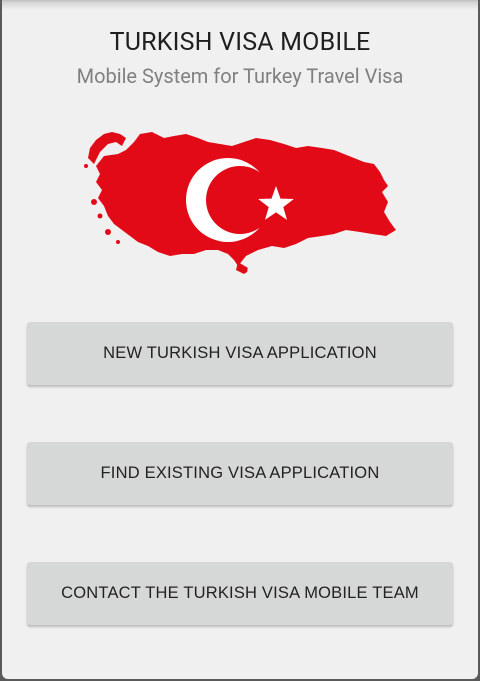 This screenshot has width=480, height=681. I want to click on app-subtitle: Mobile System for Turkey Travel Visa, so click(240, 76).